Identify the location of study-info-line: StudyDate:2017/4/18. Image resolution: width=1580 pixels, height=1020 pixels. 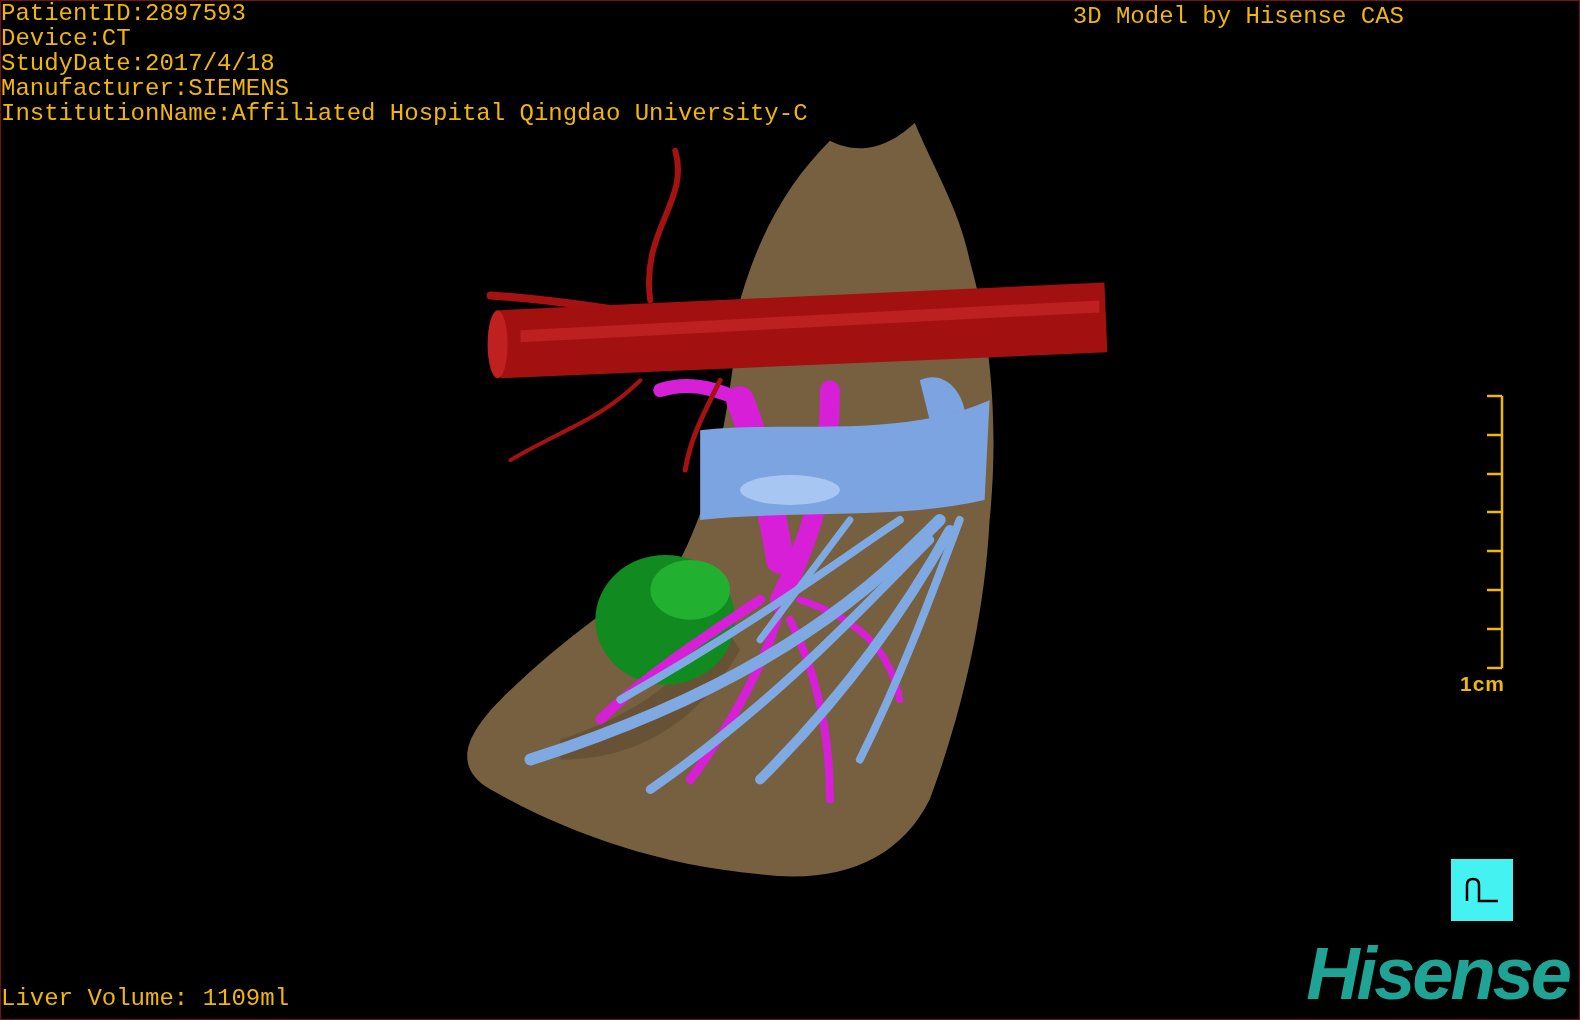
(138, 63).